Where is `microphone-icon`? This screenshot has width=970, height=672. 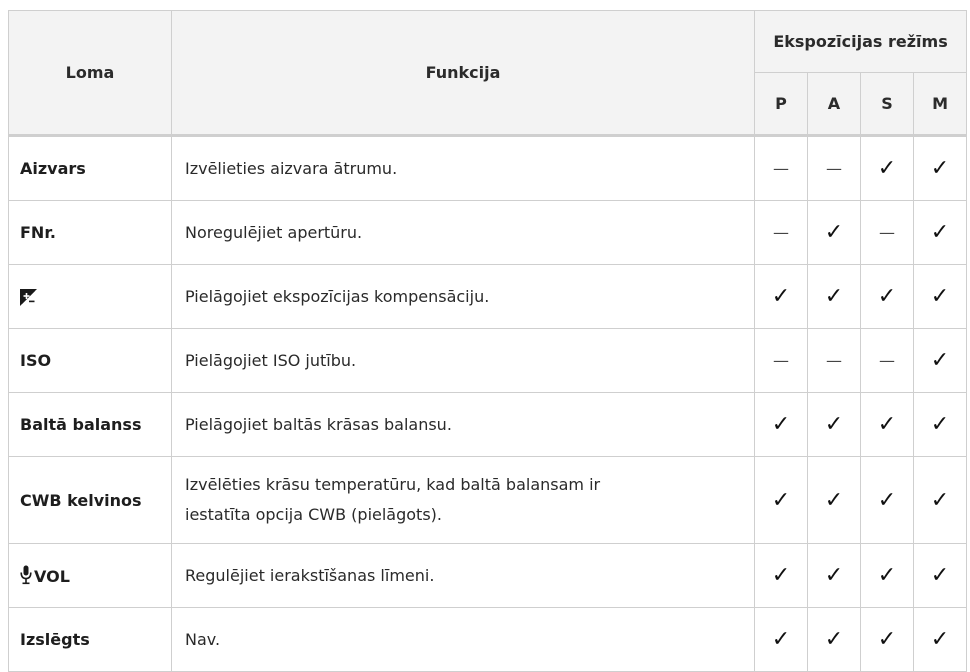 microphone-icon is located at coordinates (26, 575).